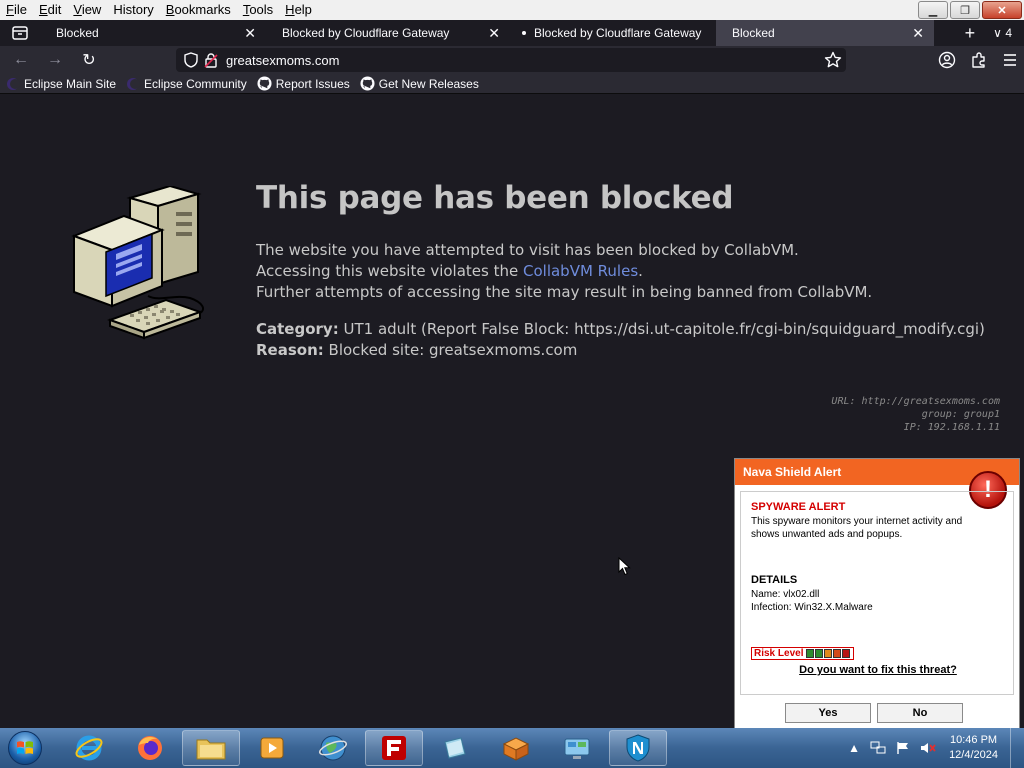 The height and width of the screenshot is (768, 1024). I want to click on window-controls: ▁ ❐ ✕, so click(970, 10).